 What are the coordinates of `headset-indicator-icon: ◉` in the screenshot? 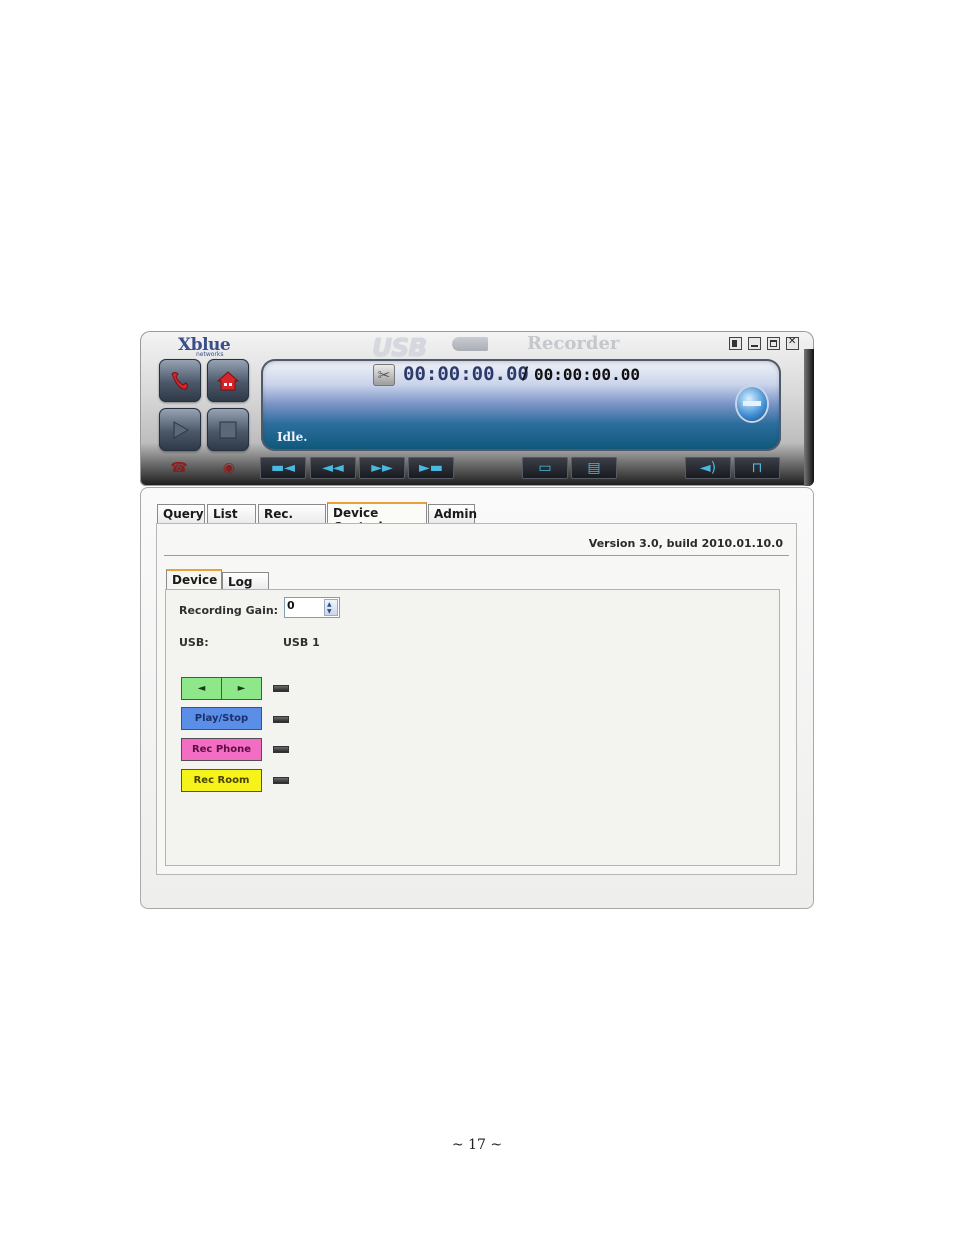 It's located at (229, 468).